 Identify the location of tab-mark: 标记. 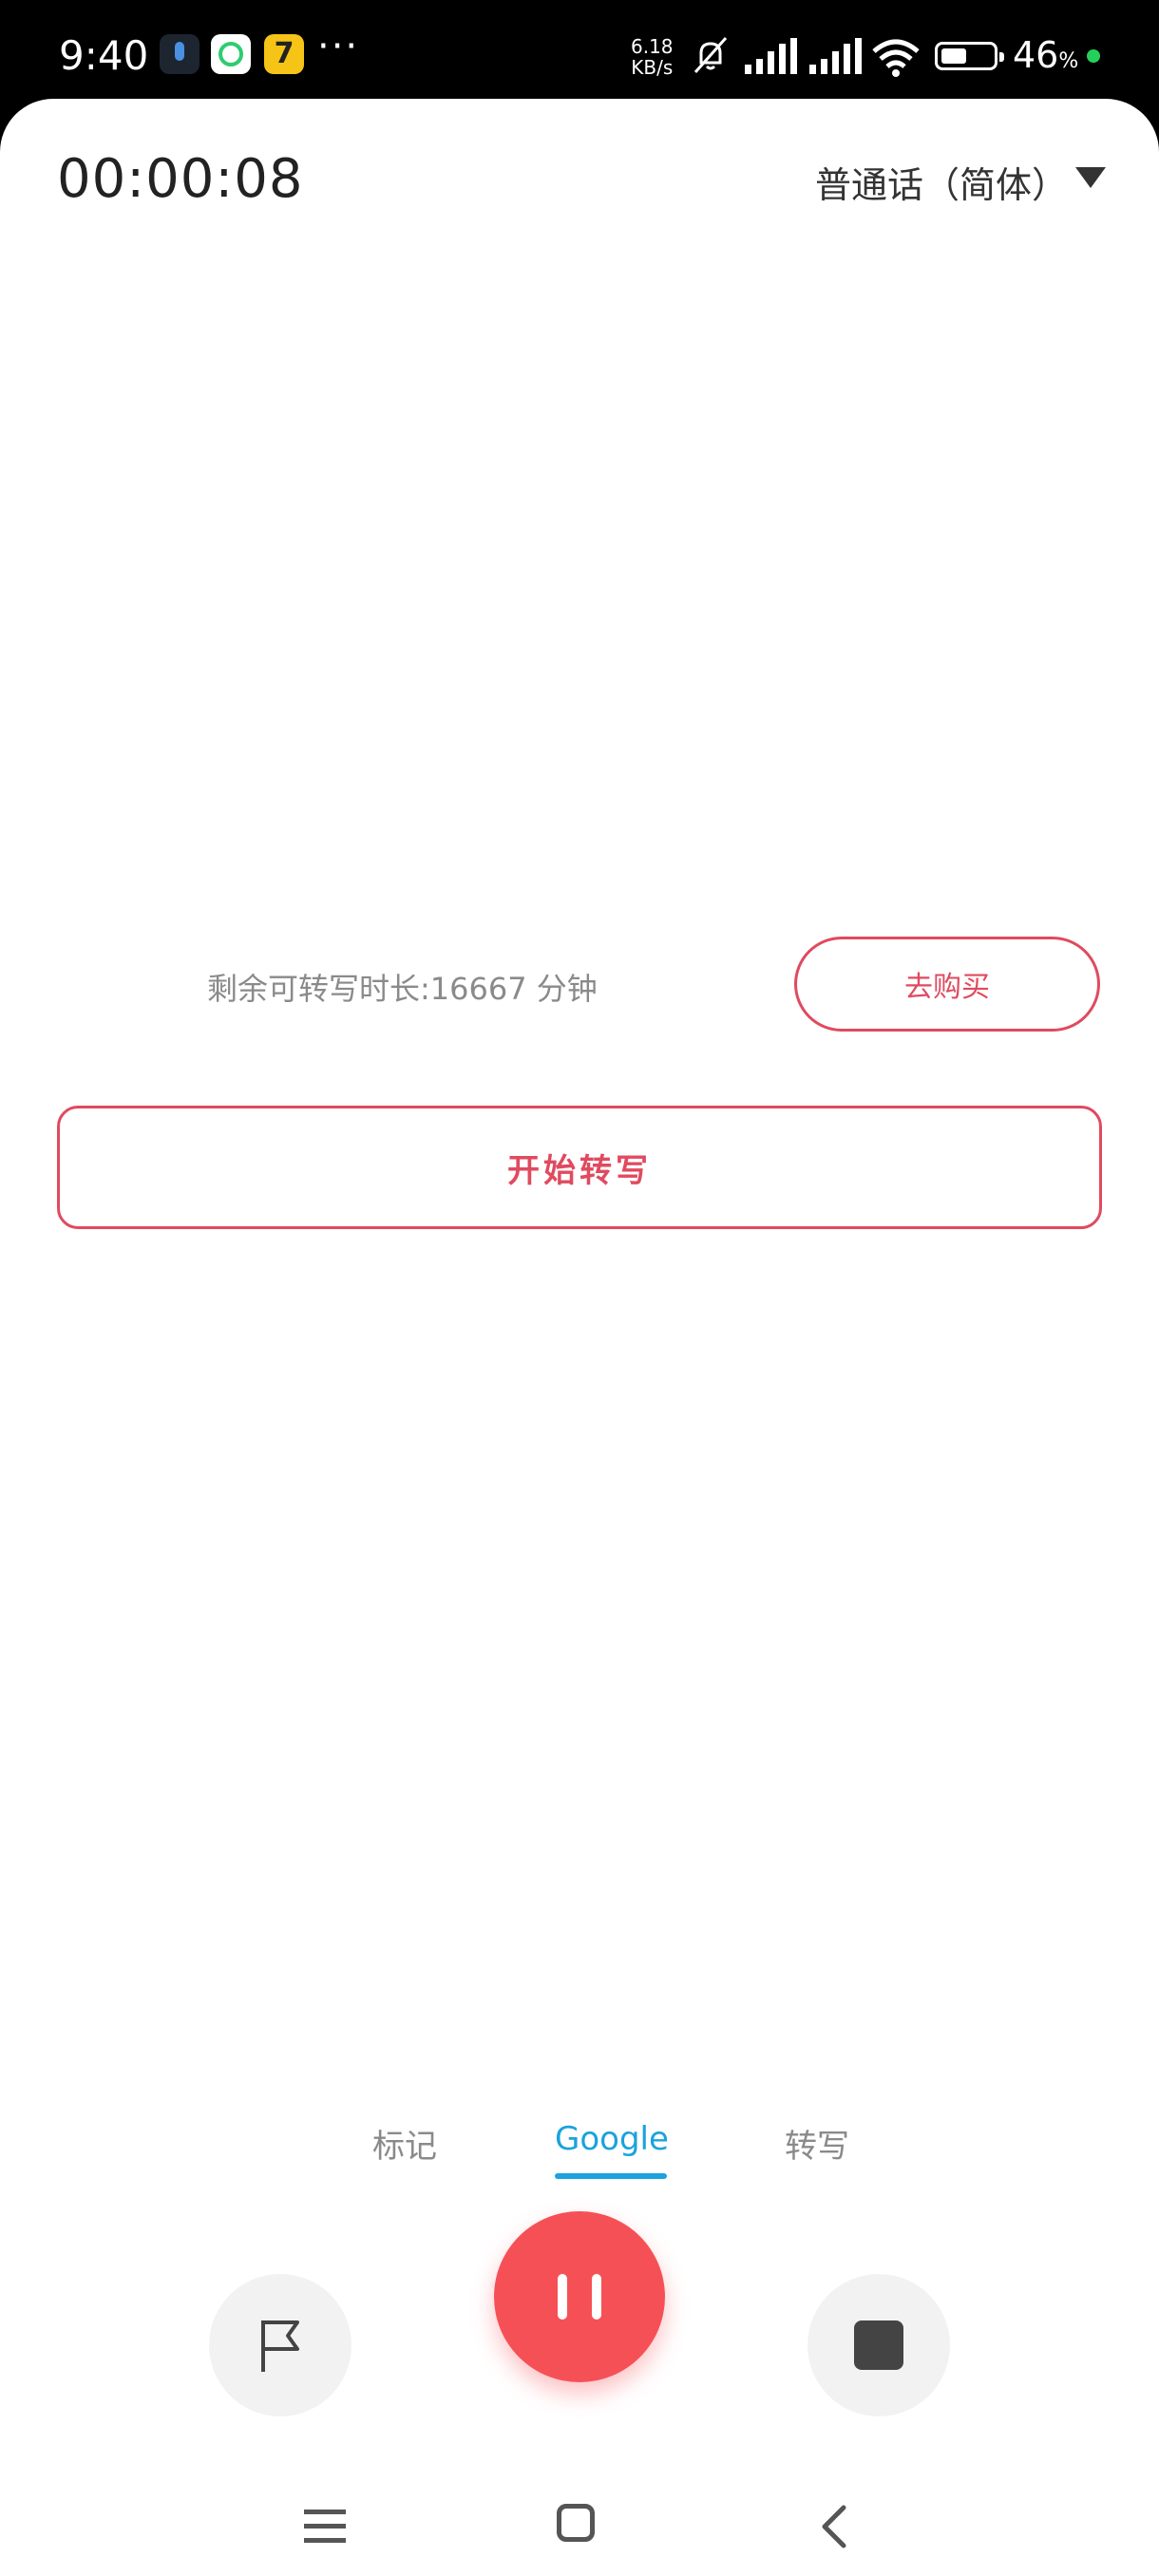
(404, 2143).